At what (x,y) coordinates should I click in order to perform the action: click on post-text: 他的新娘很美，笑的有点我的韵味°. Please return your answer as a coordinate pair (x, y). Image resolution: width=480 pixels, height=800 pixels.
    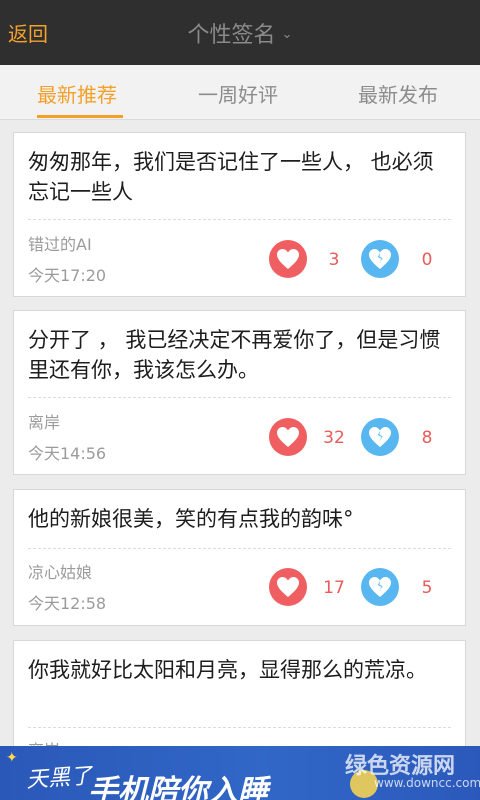
    Looking at the image, I should click on (191, 519).